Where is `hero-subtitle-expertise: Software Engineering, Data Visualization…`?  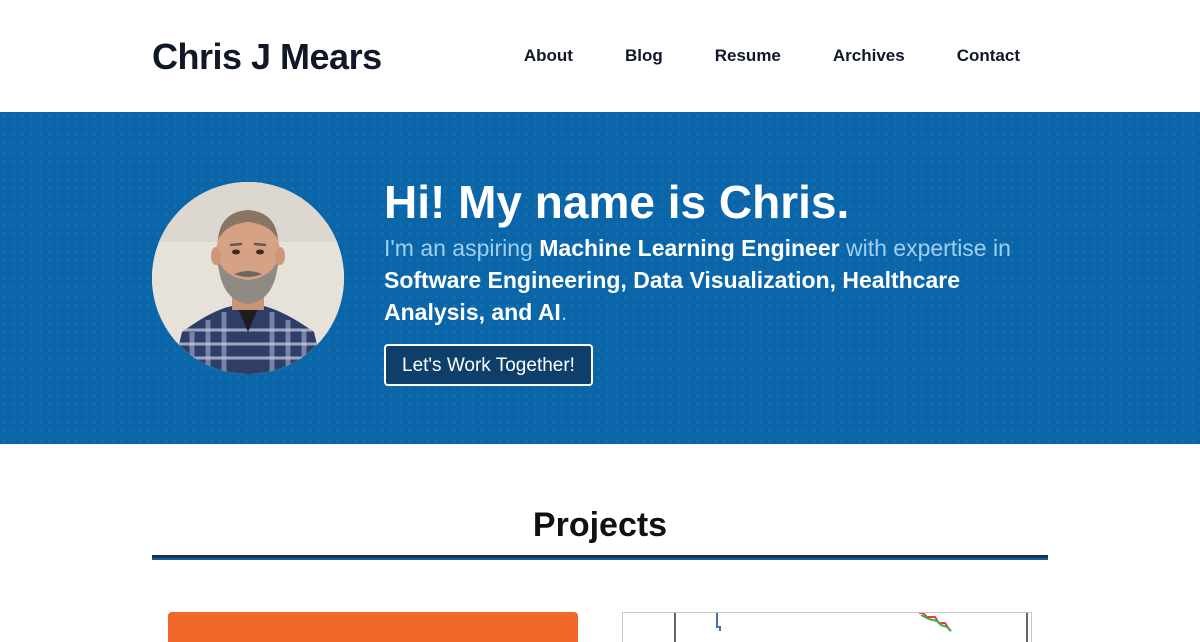 hero-subtitle-expertise: Software Engineering, Data Visualization… is located at coordinates (672, 296).